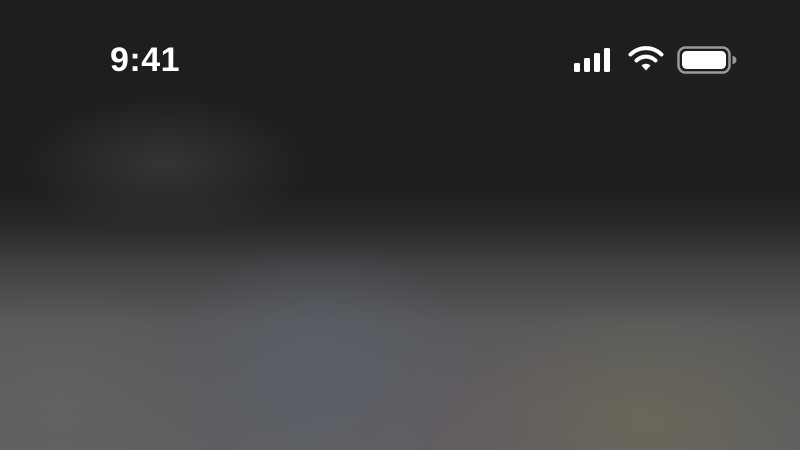  Describe the element at coordinates (145, 60) in the screenshot. I see `status-time: 9:41` at that location.